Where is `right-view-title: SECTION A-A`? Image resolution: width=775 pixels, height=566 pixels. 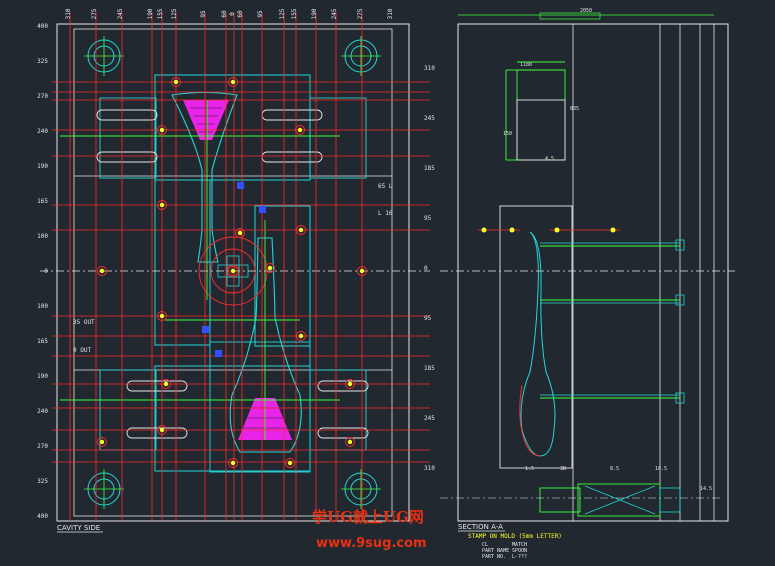 right-view-title: SECTION A-A is located at coordinates (480, 527).